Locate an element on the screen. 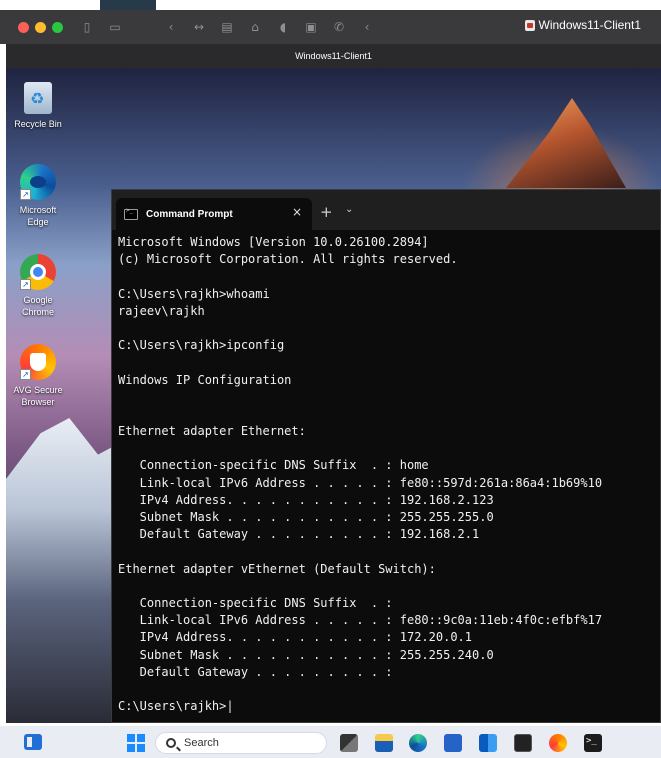 This screenshot has width=661, height=758. spacer-icon is located at coordinates (143, 27).